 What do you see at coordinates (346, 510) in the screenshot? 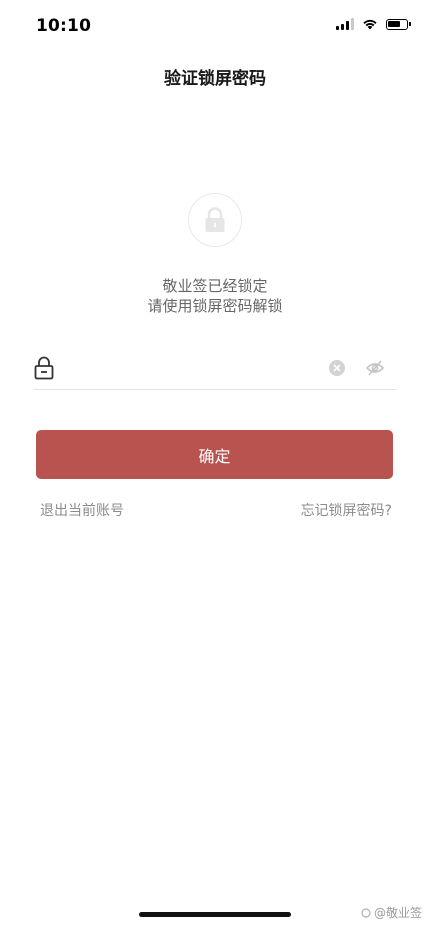
I see `forgot-password-link: 忘记锁屏密码?` at bounding box center [346, 510].